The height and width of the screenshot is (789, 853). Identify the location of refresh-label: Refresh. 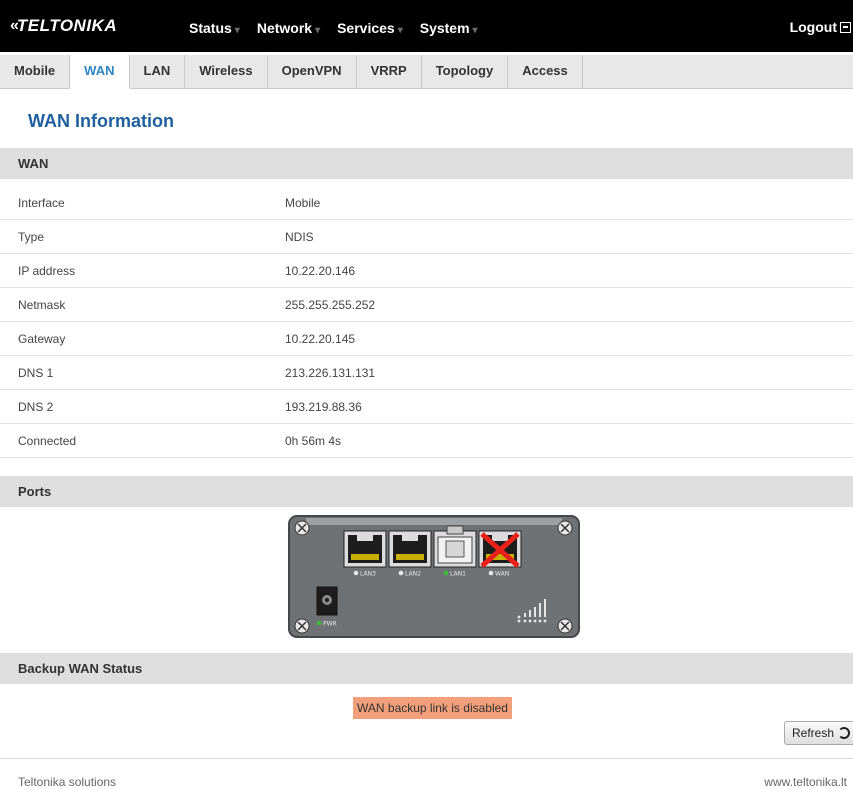
(813, 733).